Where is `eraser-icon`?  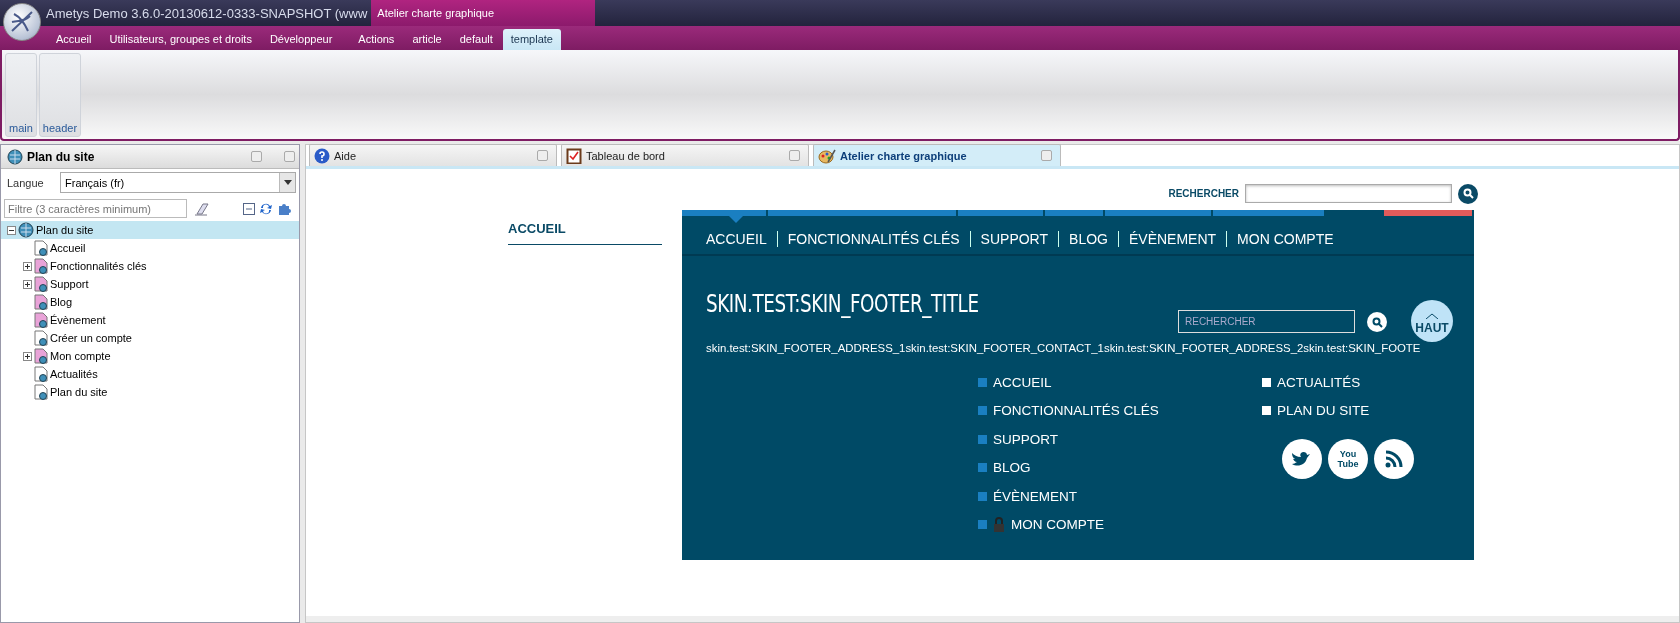 eraser-icon is located at coordinates (202, 208).